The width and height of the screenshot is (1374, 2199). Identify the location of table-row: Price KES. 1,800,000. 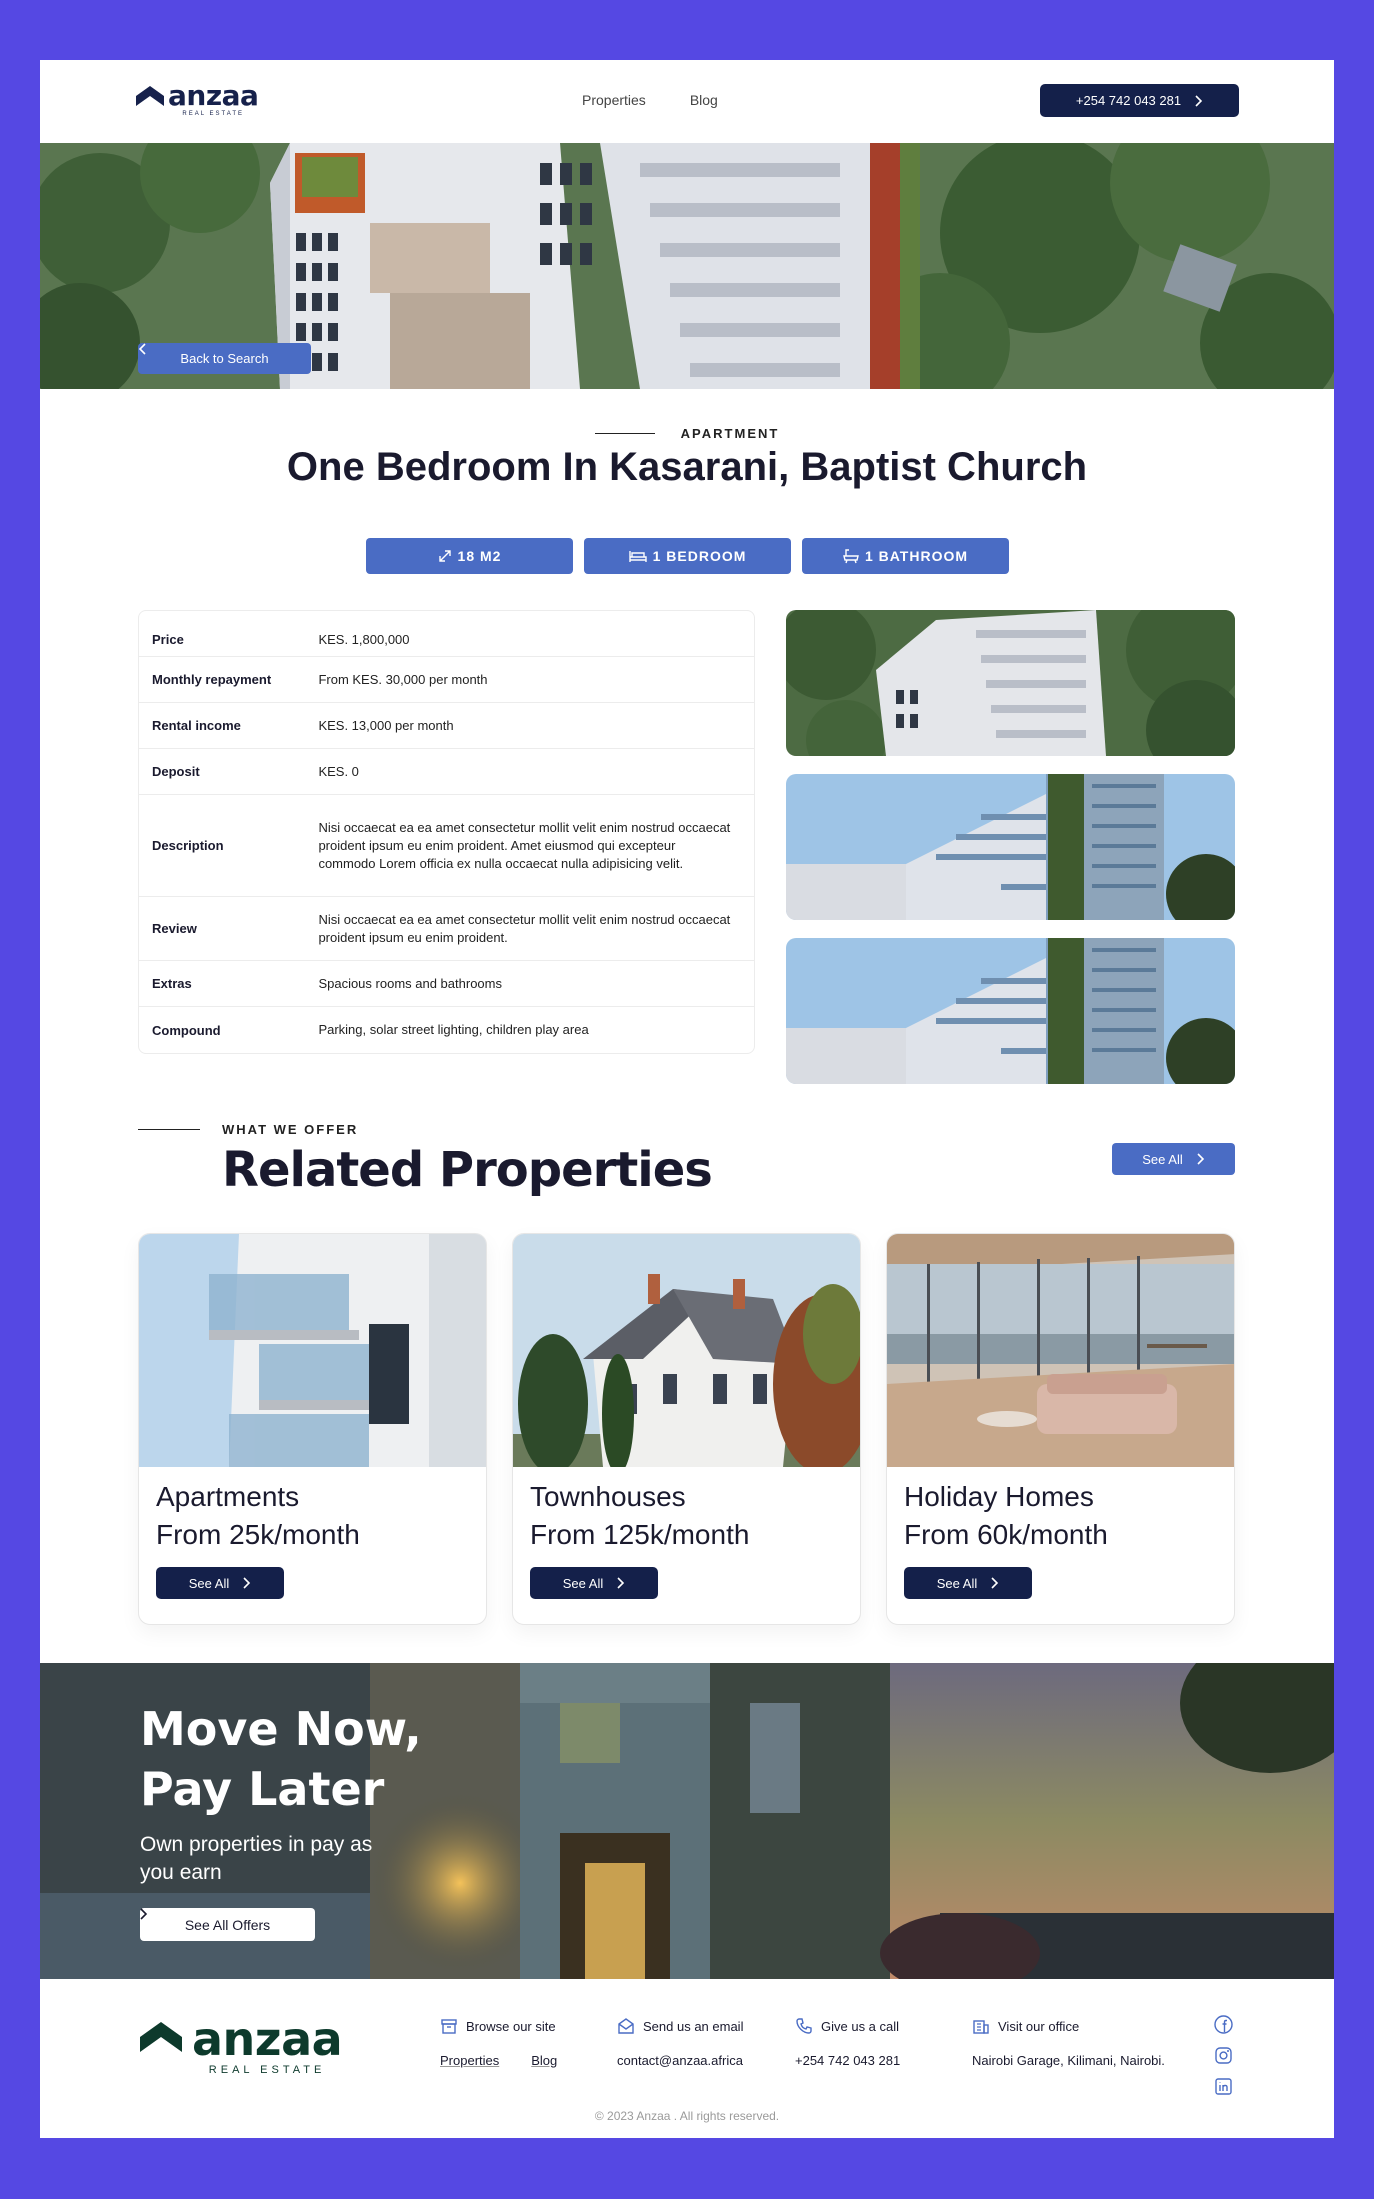
(446, 640).